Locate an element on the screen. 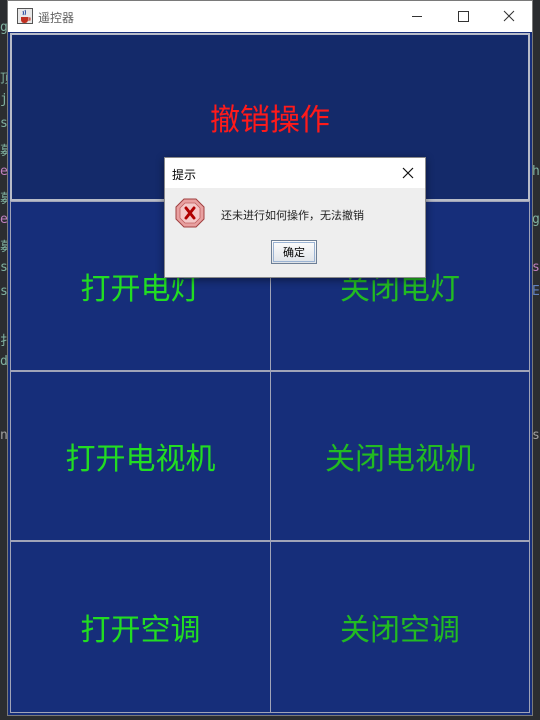  tv-on-label: 打开电视机 is located at coordinates (140, 459).